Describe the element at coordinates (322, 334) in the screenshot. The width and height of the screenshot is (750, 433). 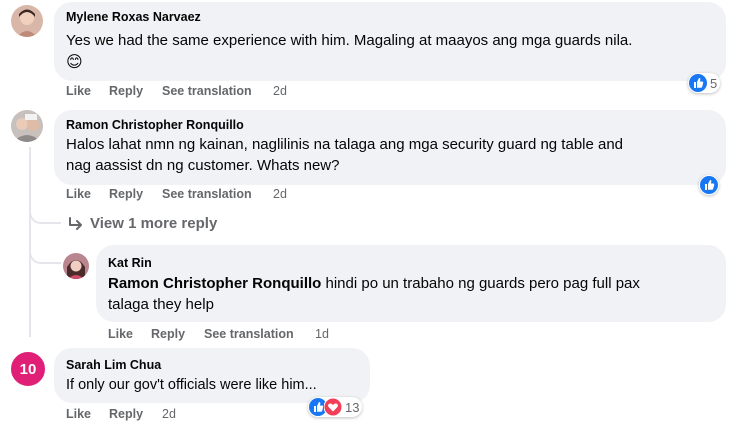
I see `timestamp: 1d` at that location.